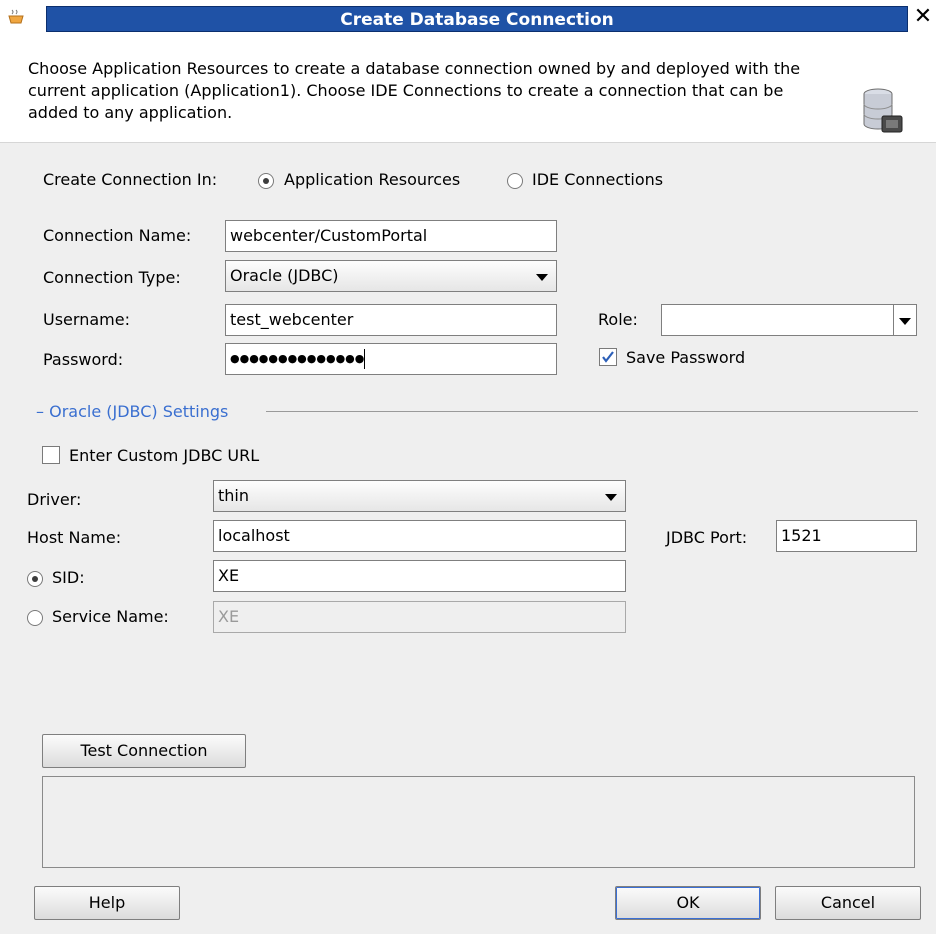 Image resolution: width=936 pixels, height=934 pixels. I want to click on radio-sid, so click(35, 579).